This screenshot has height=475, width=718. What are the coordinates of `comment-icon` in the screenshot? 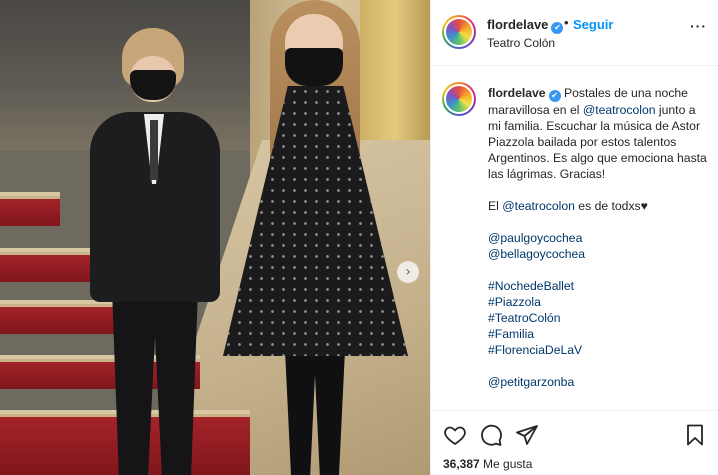 It's located at (491, 435).